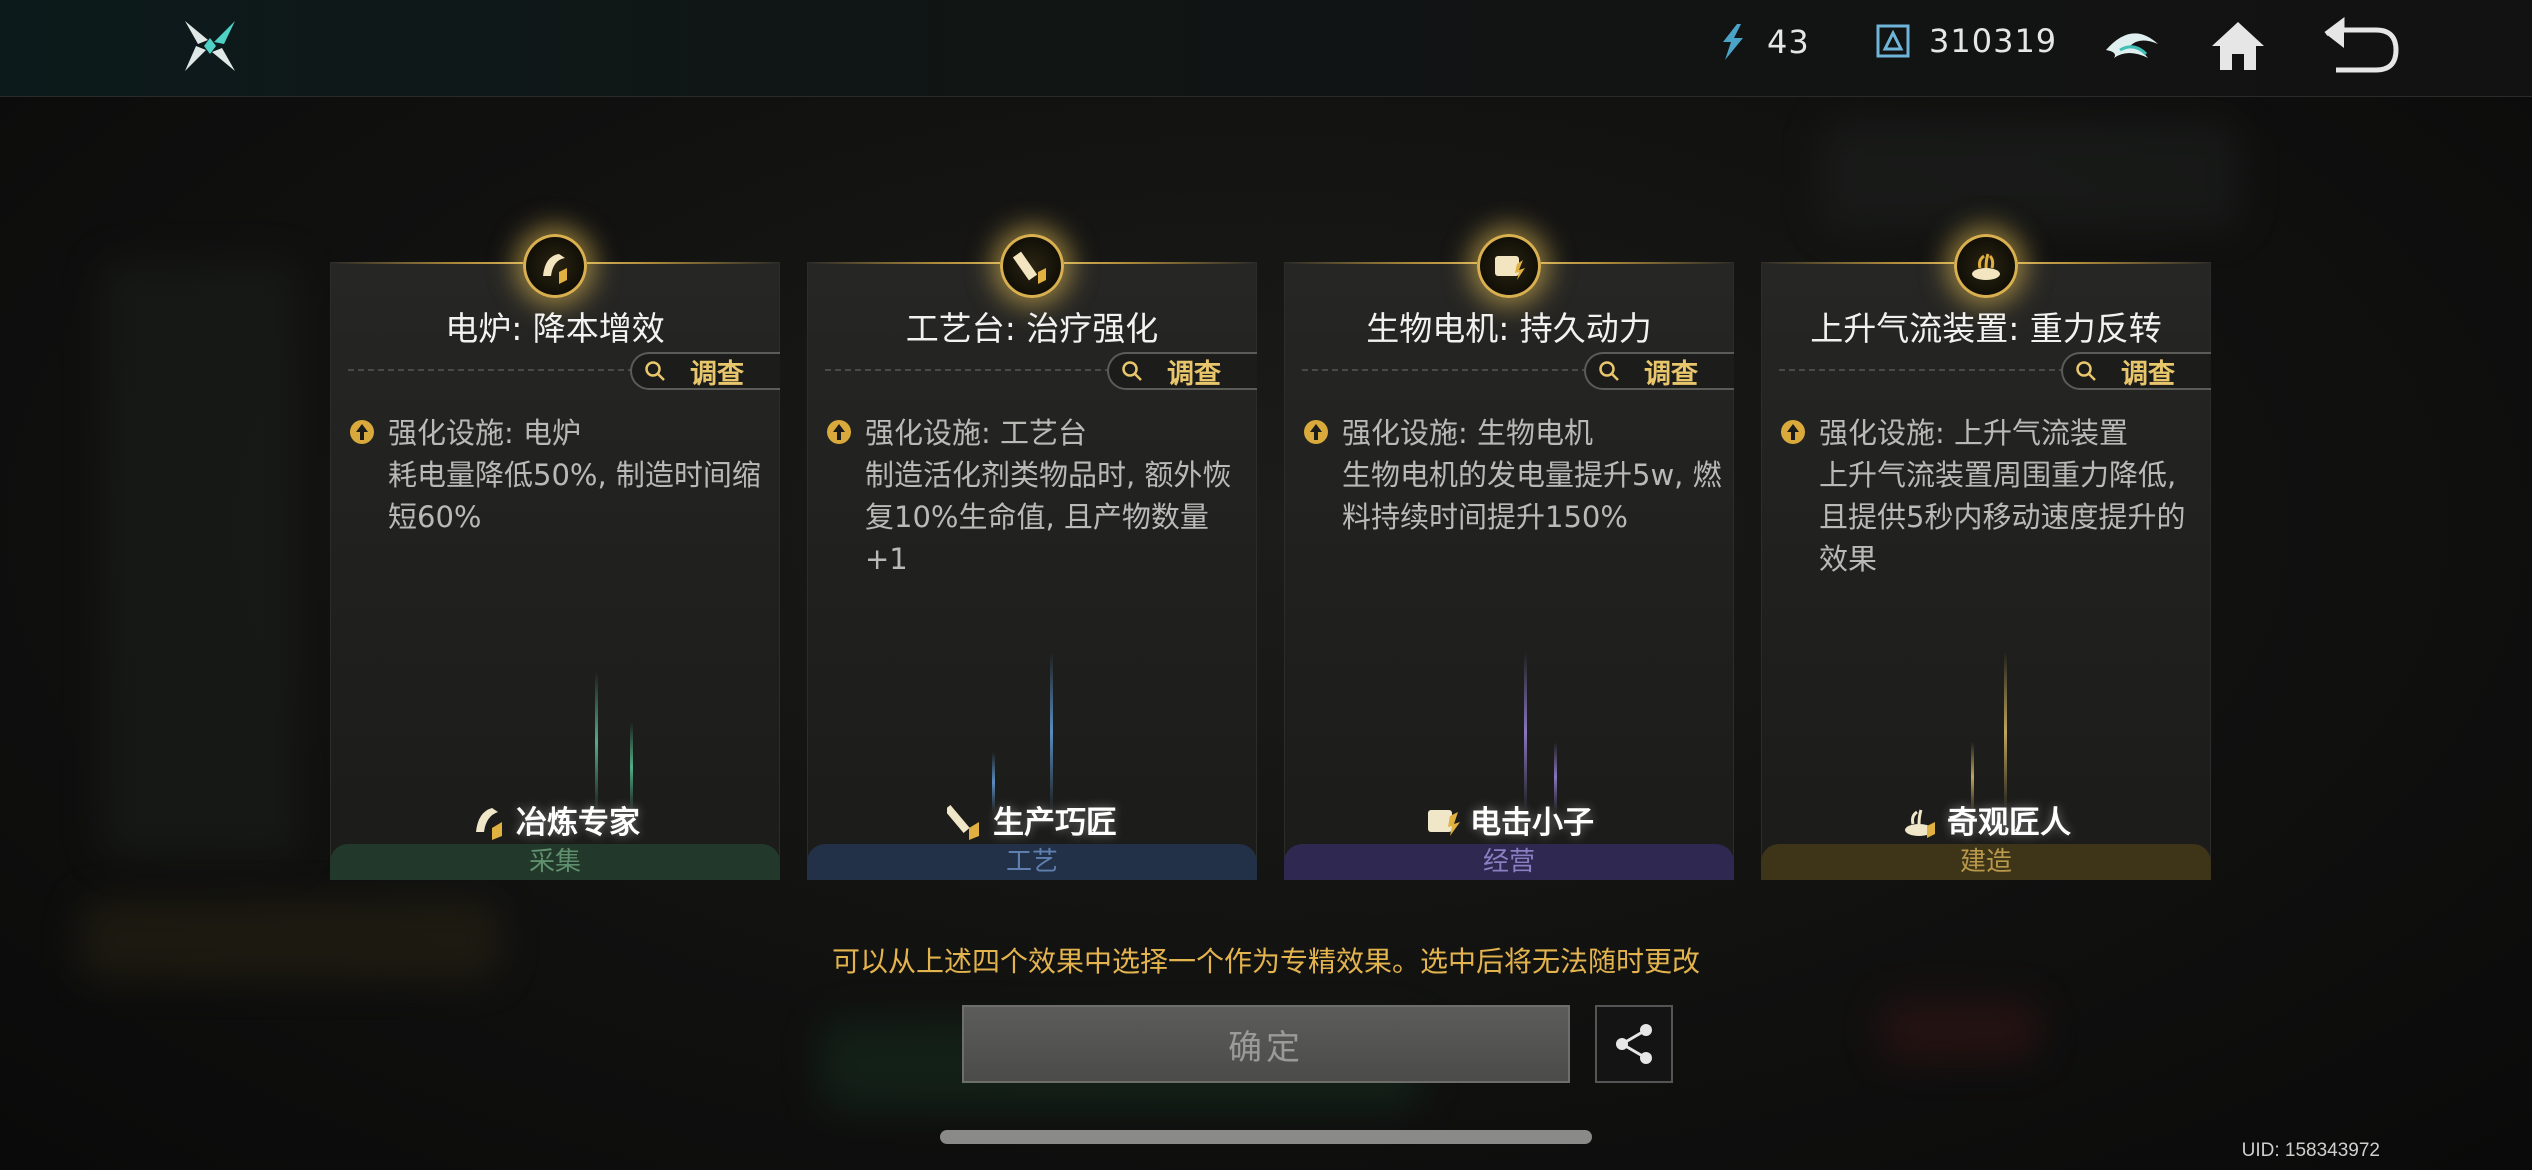 The height and width of the screenshot is (1170, 2532). I want to click on effect-title: 强化设施: 上升气流装置, so click(1973, 433).